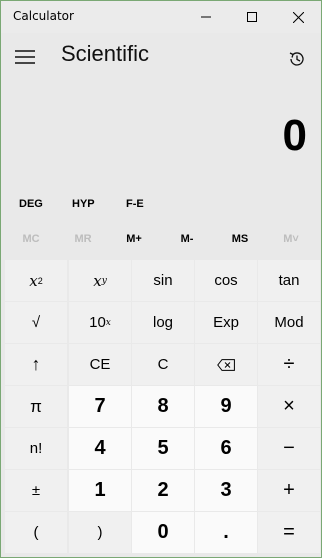  What do you see at coordinates (83, 204) in the screenshot?
I see `hyperbolic-toggle: HYP` at bounding box center [83, 204].